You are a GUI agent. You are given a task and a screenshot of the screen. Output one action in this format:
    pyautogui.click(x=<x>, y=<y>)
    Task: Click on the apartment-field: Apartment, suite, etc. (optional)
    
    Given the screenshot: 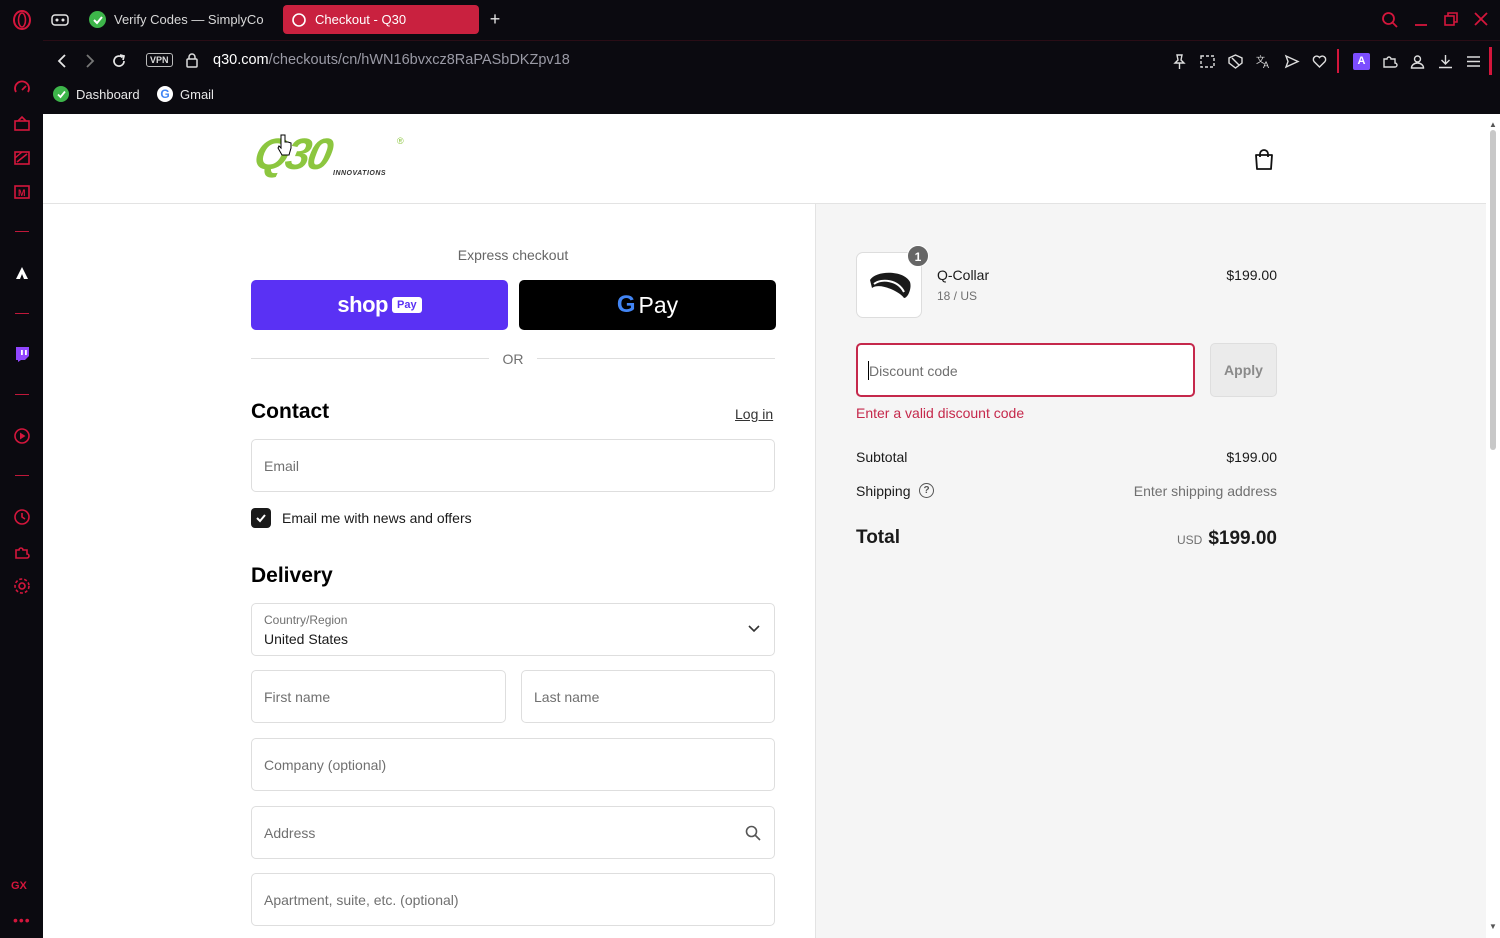 What is the action you would take?
    pyautogui.click(x=513, y=899)
    